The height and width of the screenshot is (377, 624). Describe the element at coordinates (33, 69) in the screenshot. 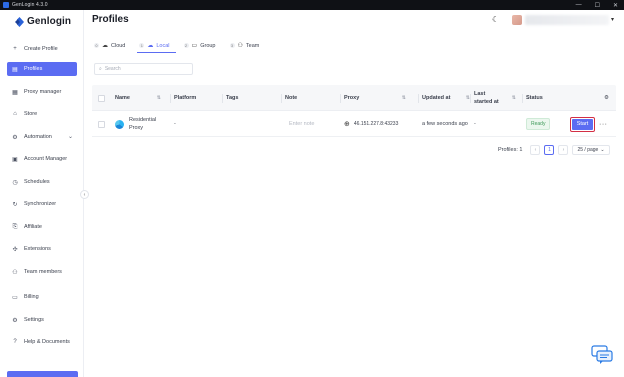

I see `sidebar-item-label: Profiles` at that location.